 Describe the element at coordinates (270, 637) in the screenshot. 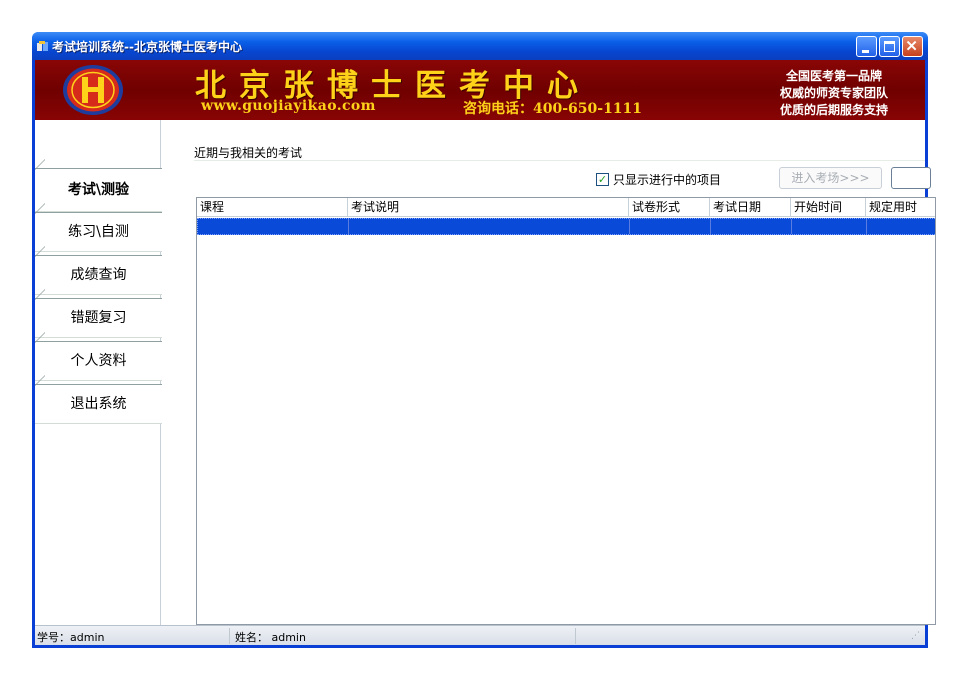

I see `status-name: 姓名： admin` at that location.